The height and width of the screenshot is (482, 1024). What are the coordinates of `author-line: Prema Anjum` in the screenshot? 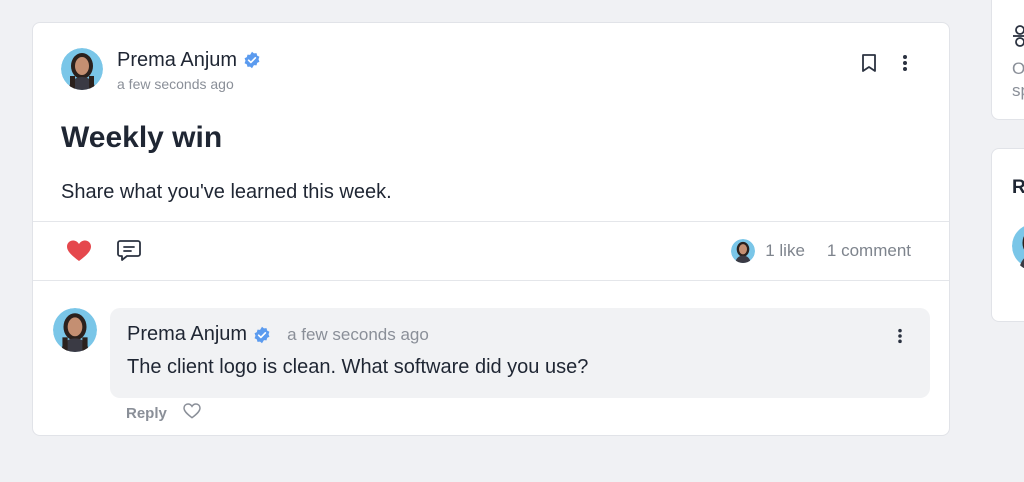 It's located at (189, 60).